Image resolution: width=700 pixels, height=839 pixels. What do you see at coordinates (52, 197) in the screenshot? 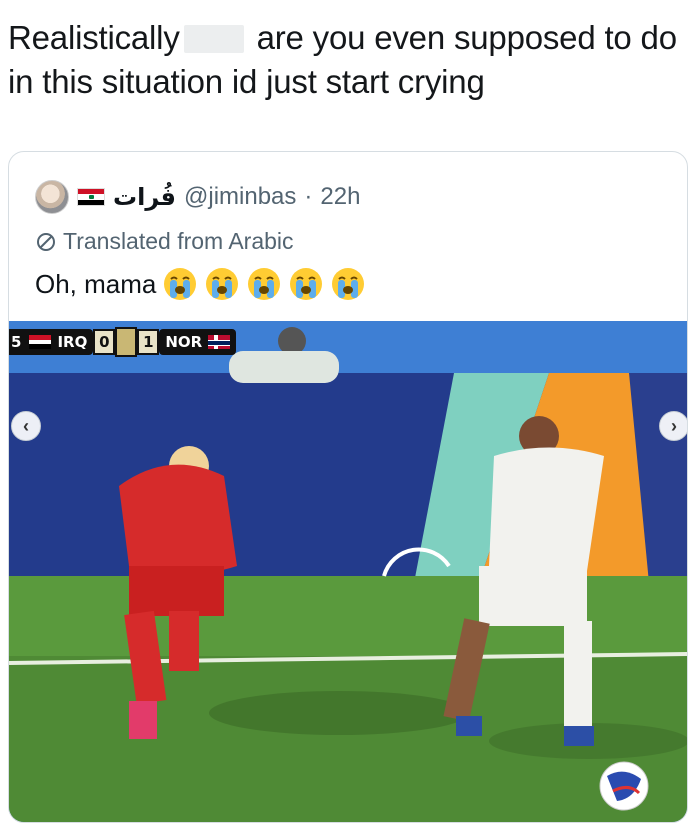
I see `avatar` at bounding box center [52, 197].